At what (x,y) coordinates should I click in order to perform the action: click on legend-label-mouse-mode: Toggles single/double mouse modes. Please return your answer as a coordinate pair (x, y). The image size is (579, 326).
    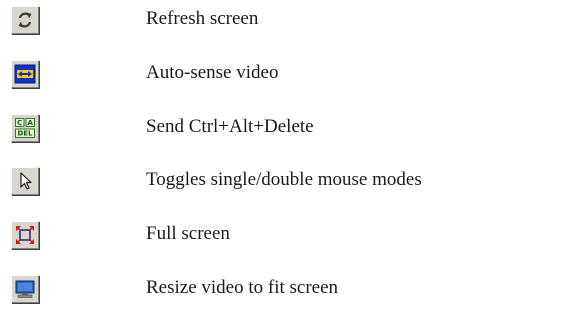
    Looking at the image, I should click on (284, 179).